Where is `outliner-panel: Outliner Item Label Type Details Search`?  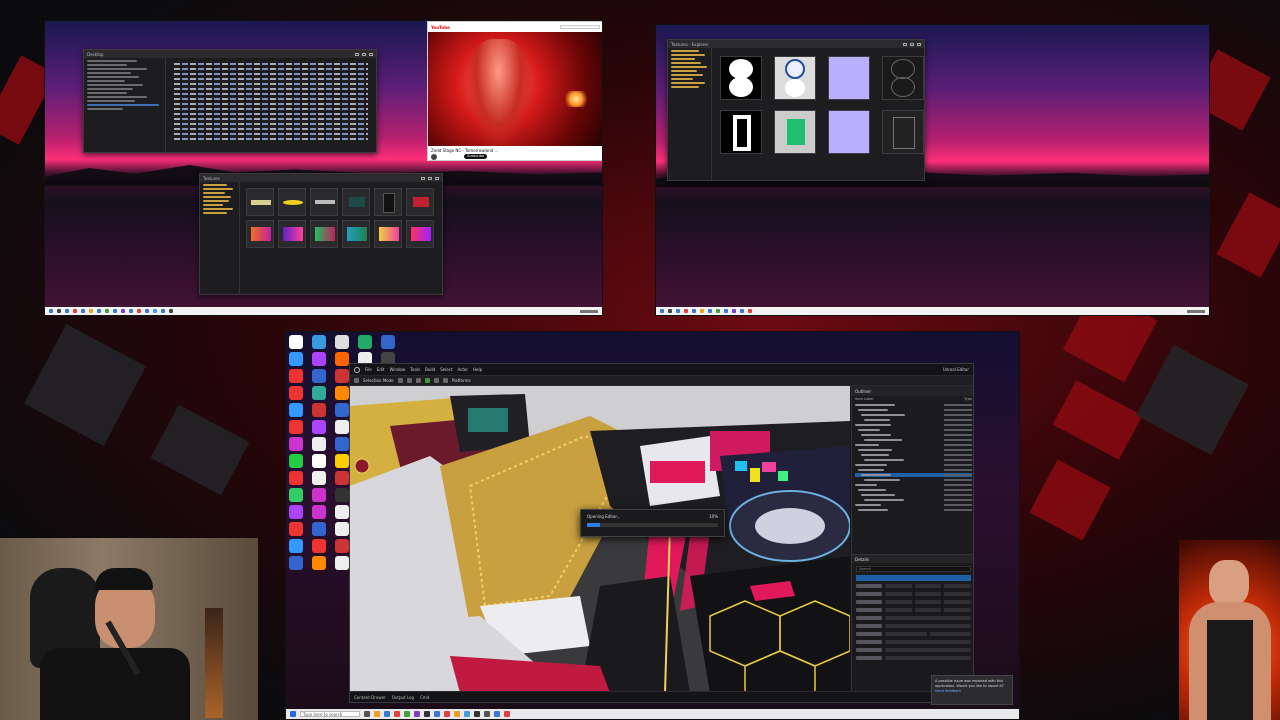
outliner-panel: Outliner Item Label Type Details Search is located at coordinates (912, 539).